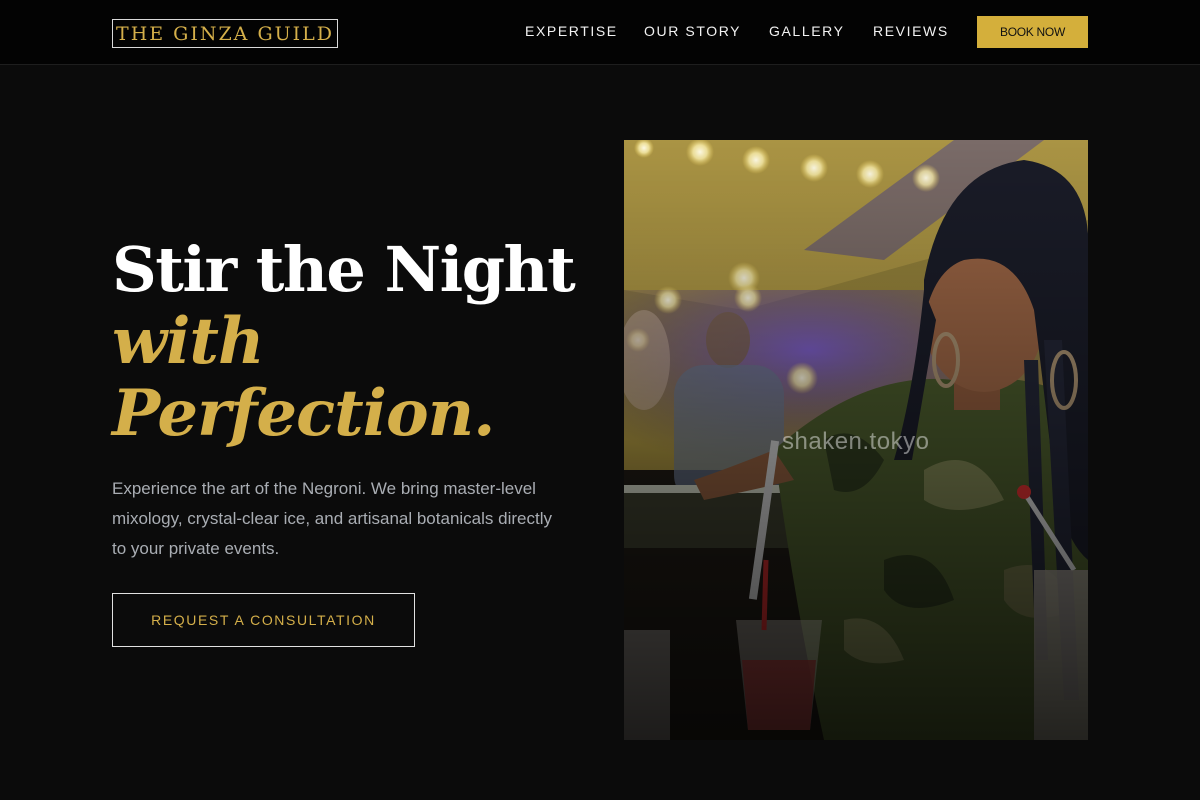 This screenshot has height=800, width=1200. I want to click on request-consultation-button: REQUEST A CONSULTATION, so click(263, 620).